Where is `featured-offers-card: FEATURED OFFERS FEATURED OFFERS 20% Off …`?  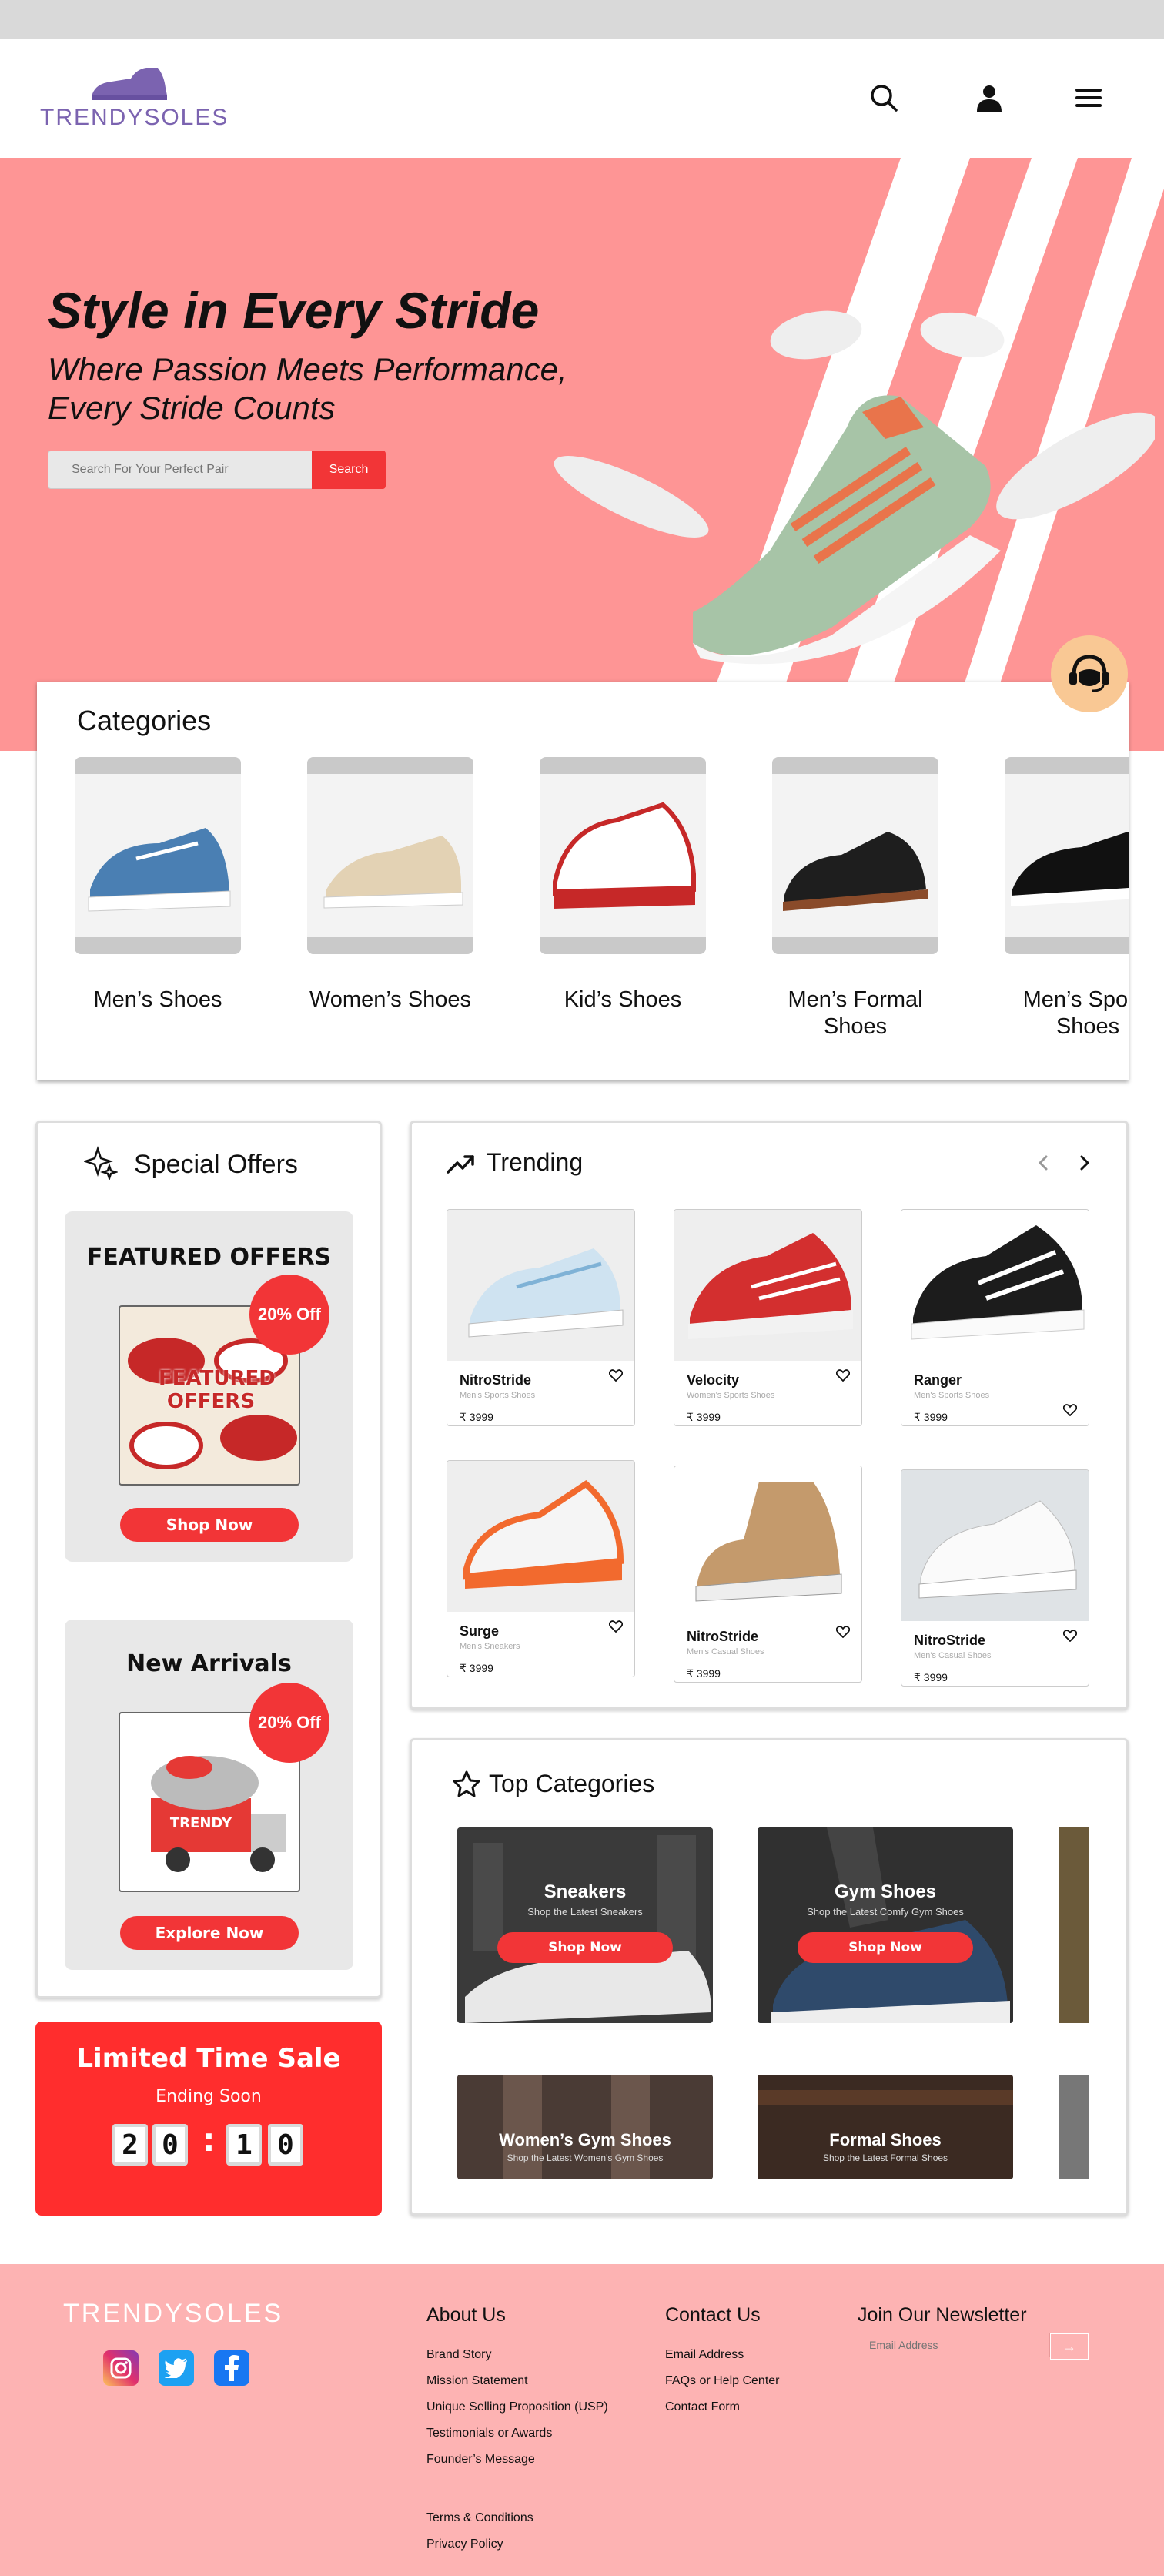
featured-offers-card: FEATURED OFFERS FEATURED OFFERS 20% Off … is located at coordinates (209, 1386).